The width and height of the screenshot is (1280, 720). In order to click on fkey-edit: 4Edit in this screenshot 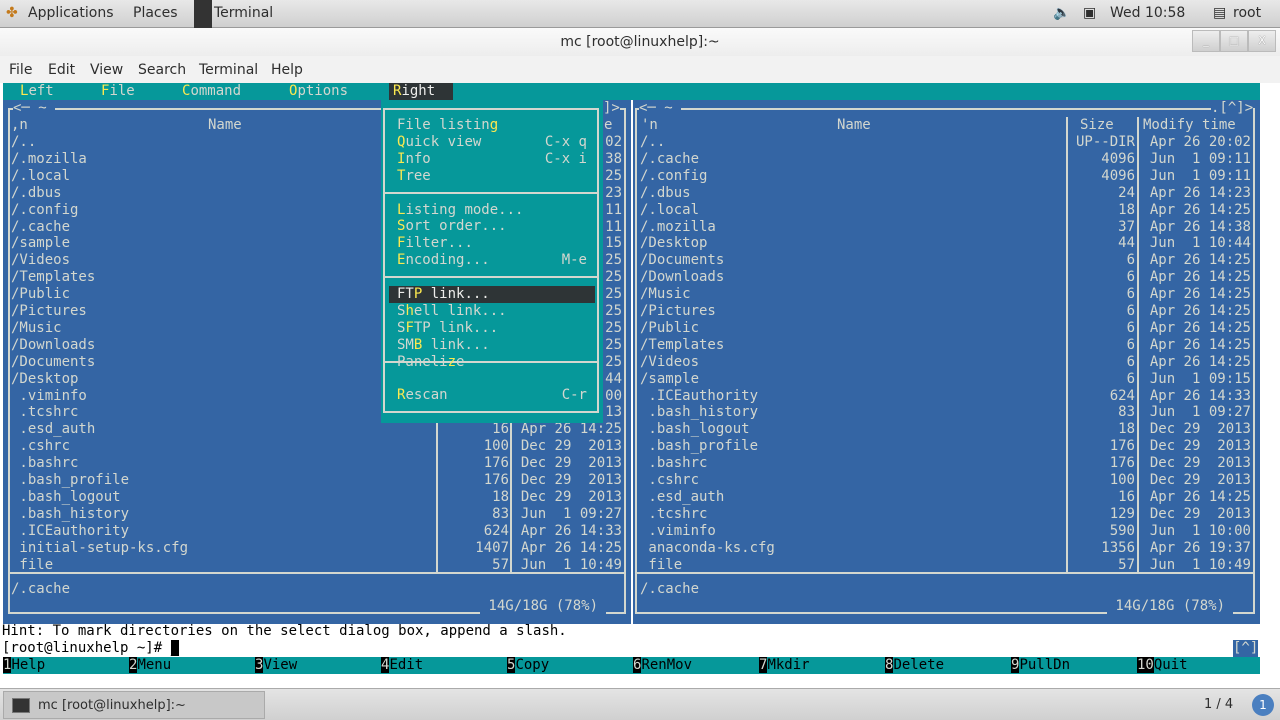, I will do `click(402, 665)`.